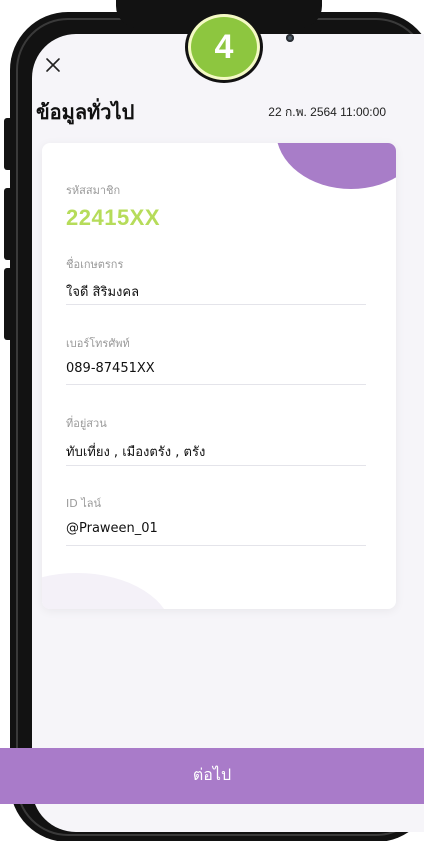 This screenshot has height=841, width=424. Describe the element at coordinates (290, 38) in the screenshot. I see `camera-icon` at that location.